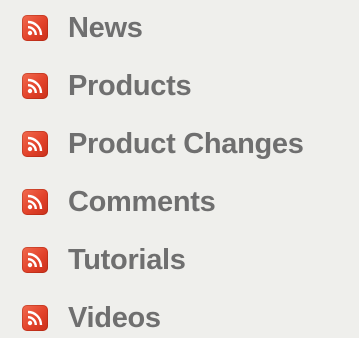 The height and width of the screenshot is (338, 359). Describe the element at coordinates (105, 28) in the screenshot. I see `feed-label: News` at that location.